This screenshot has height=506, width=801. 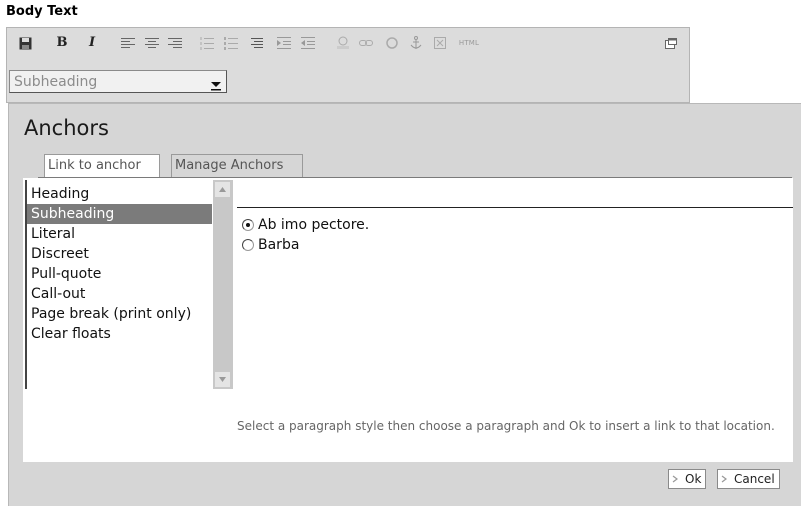 What do you see at coordinates (248, 245) in the screenshot?
I see `radio-unchecked-icon` at bounding box center [248, 245].